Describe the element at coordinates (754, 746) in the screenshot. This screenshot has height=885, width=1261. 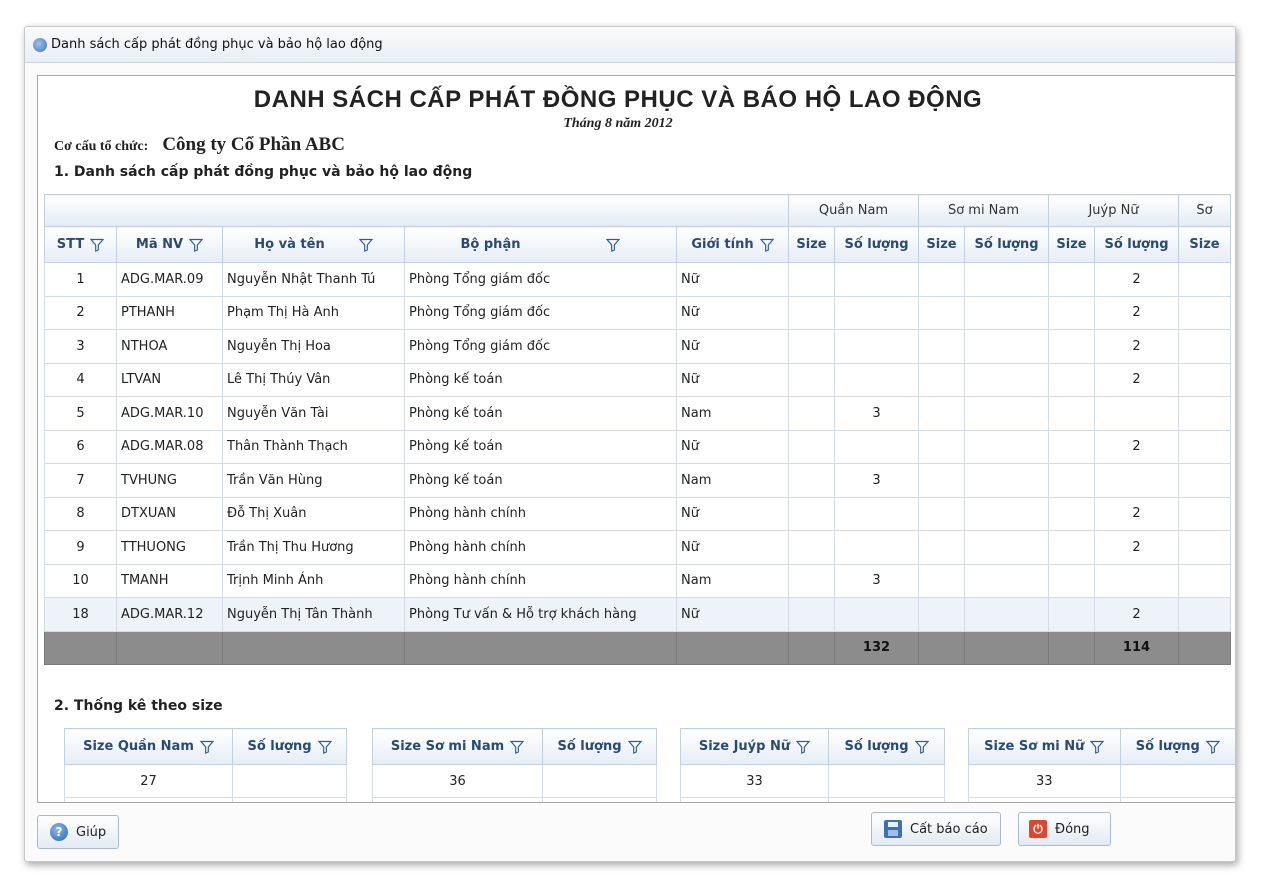
I see `stat-col-size: Size Juýp Nữ` at that location.